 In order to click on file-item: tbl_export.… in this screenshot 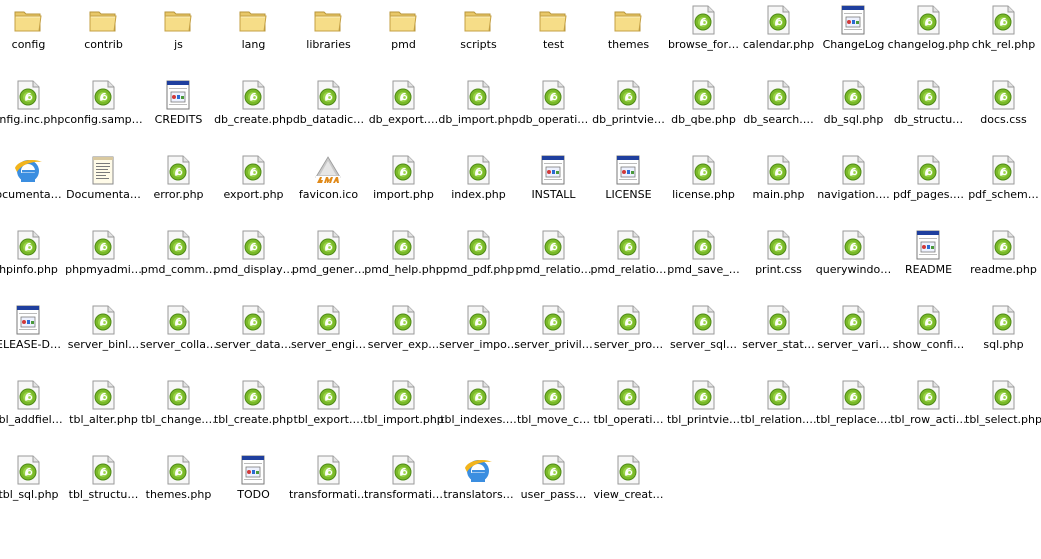, I will do `click(328, 413)`.